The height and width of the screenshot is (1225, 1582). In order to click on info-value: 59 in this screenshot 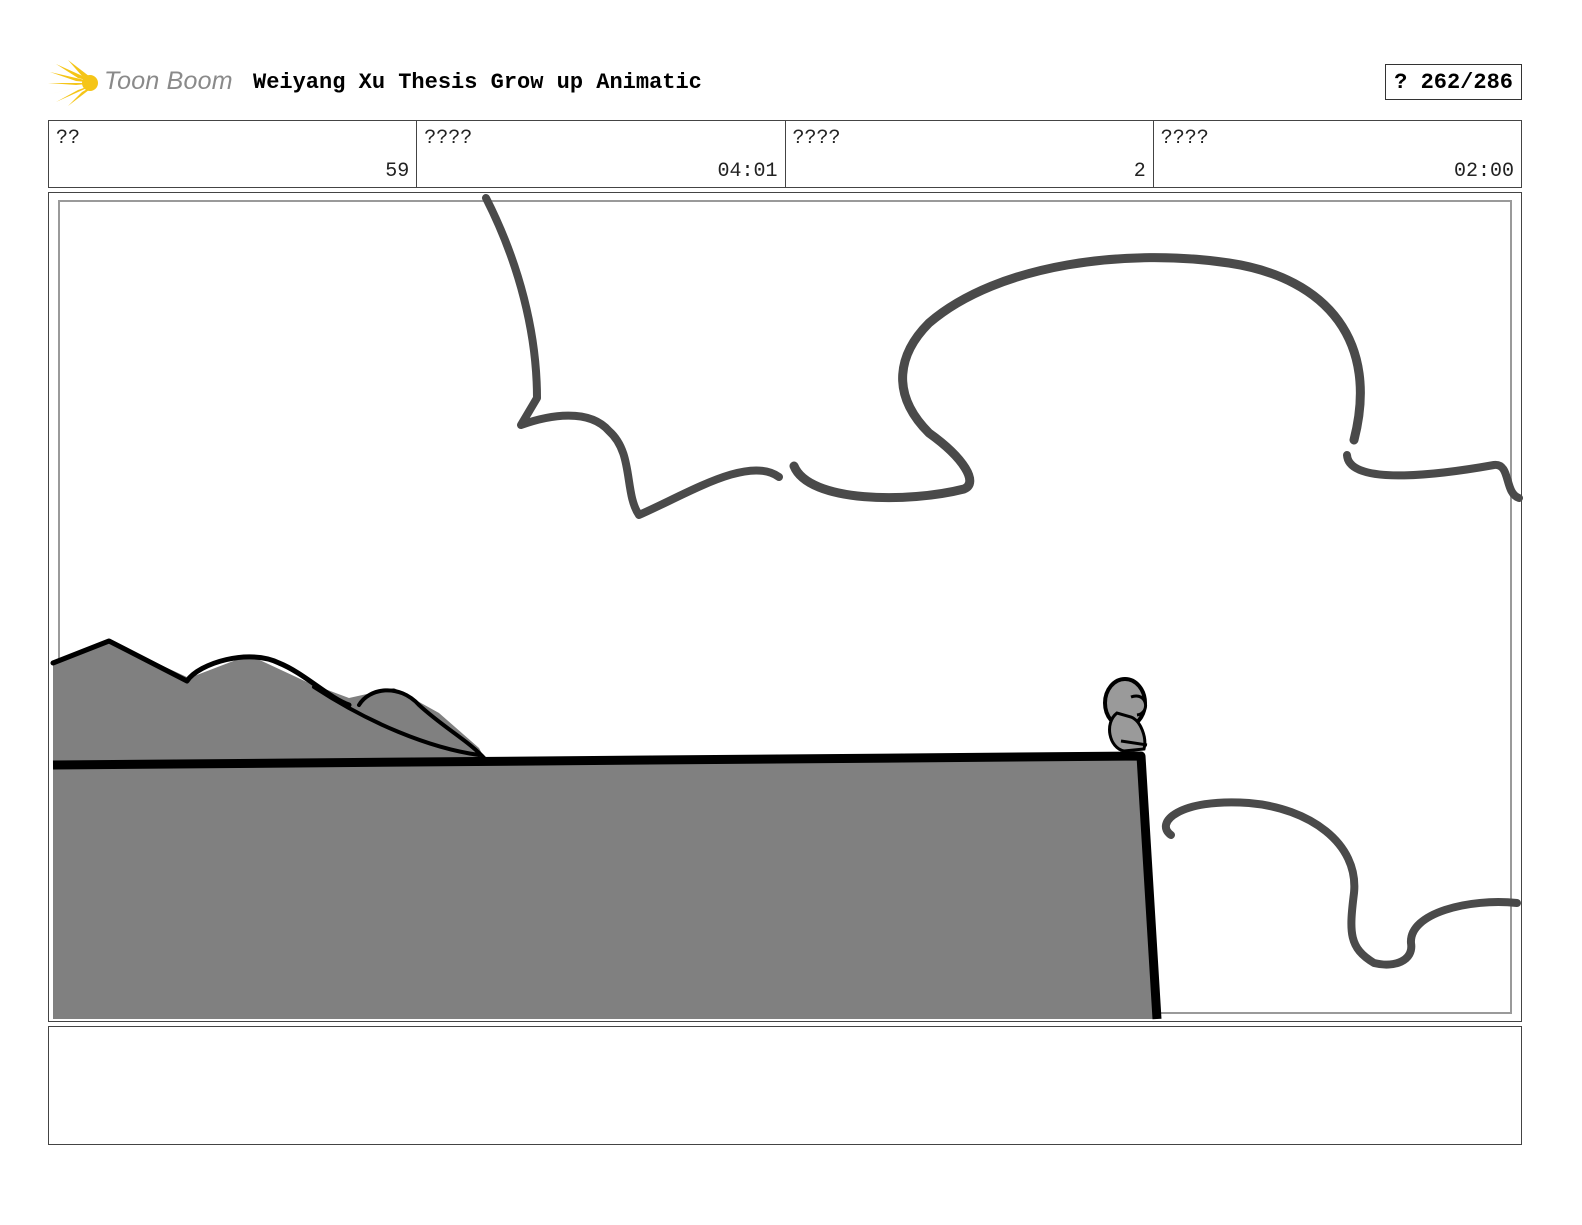, I will do `click(397, 171)`.